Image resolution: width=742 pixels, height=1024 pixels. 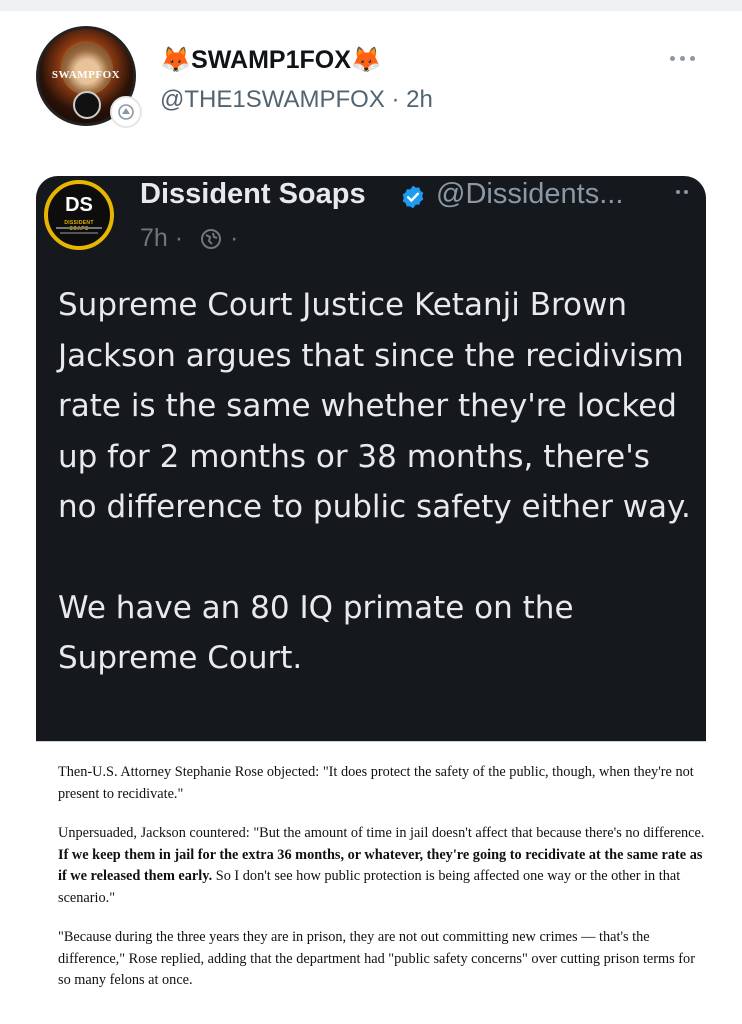 What do you see at coordinates (162, 238) in the screenshot?
I see `quoted-time: 7h ·` at bounding box center [162, 238].